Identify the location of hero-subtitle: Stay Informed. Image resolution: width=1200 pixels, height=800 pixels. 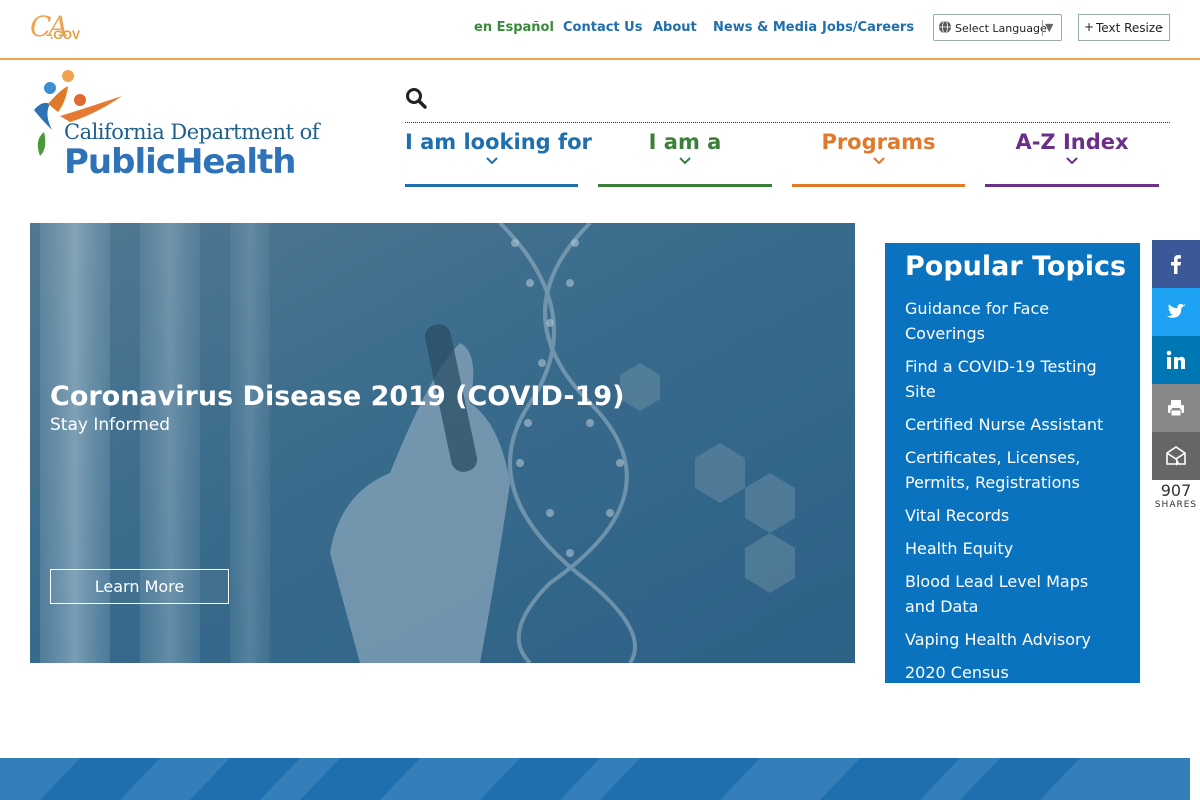
(110, 425).